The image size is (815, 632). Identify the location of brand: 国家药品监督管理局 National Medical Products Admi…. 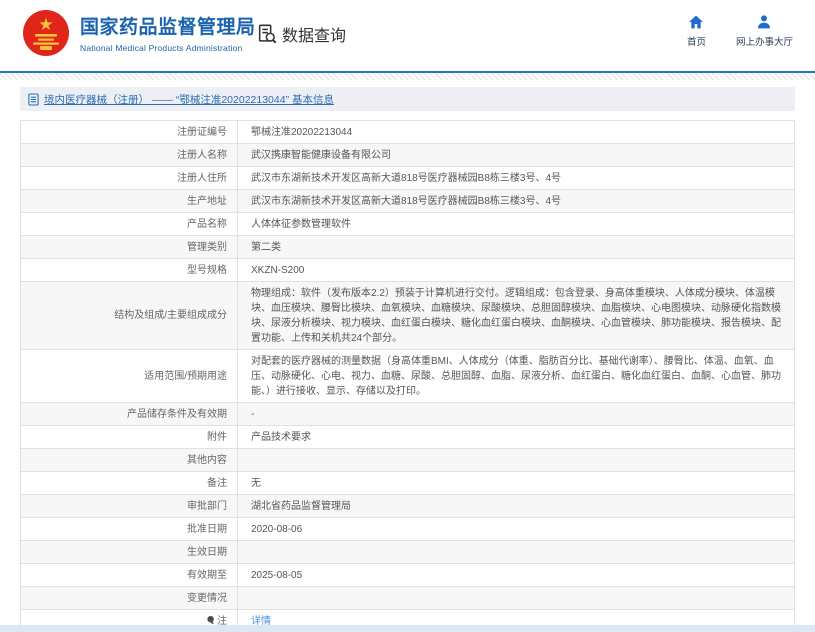
(168, 34).